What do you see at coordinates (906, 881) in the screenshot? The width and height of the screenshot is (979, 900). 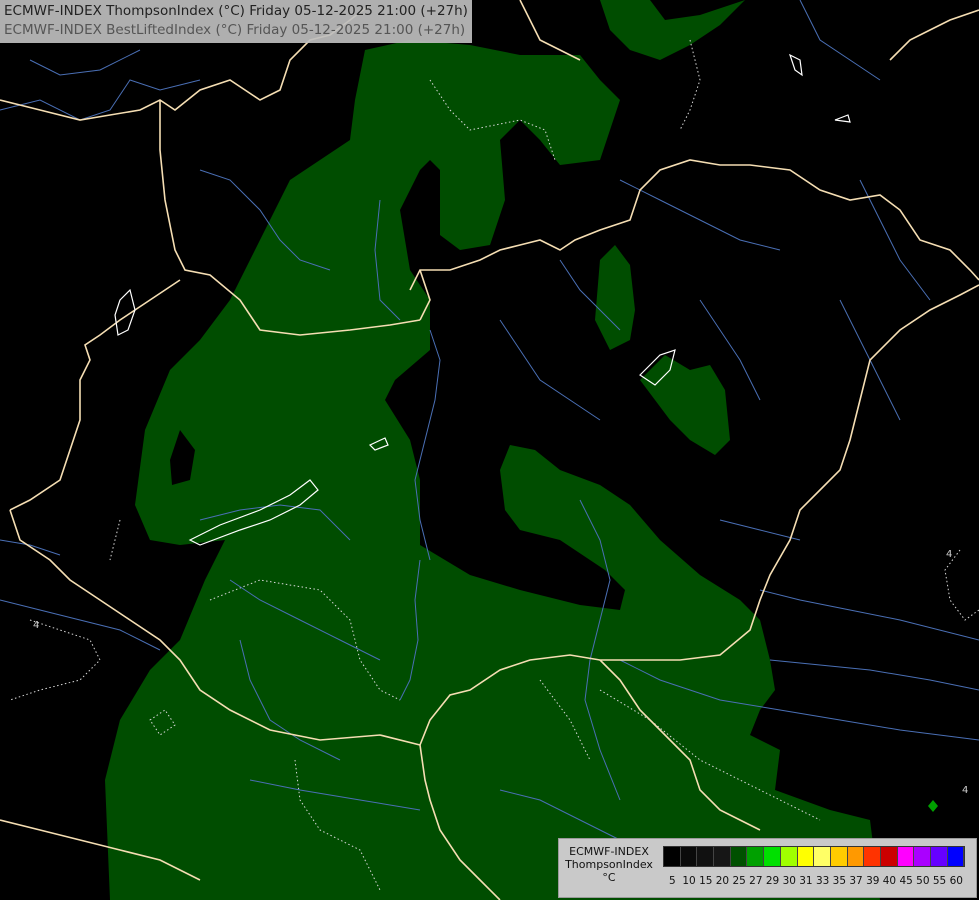 I see `legend-tick-label: 45` at bounding box center [906, 881].